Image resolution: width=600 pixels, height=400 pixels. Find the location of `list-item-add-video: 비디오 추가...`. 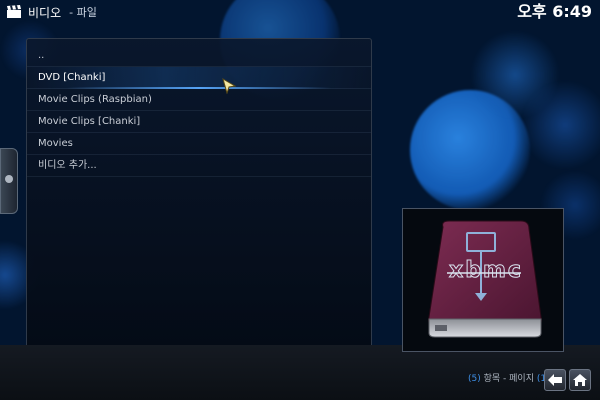

list-item-add-video: 비디오 추가... is located at coordinates (199, 166).